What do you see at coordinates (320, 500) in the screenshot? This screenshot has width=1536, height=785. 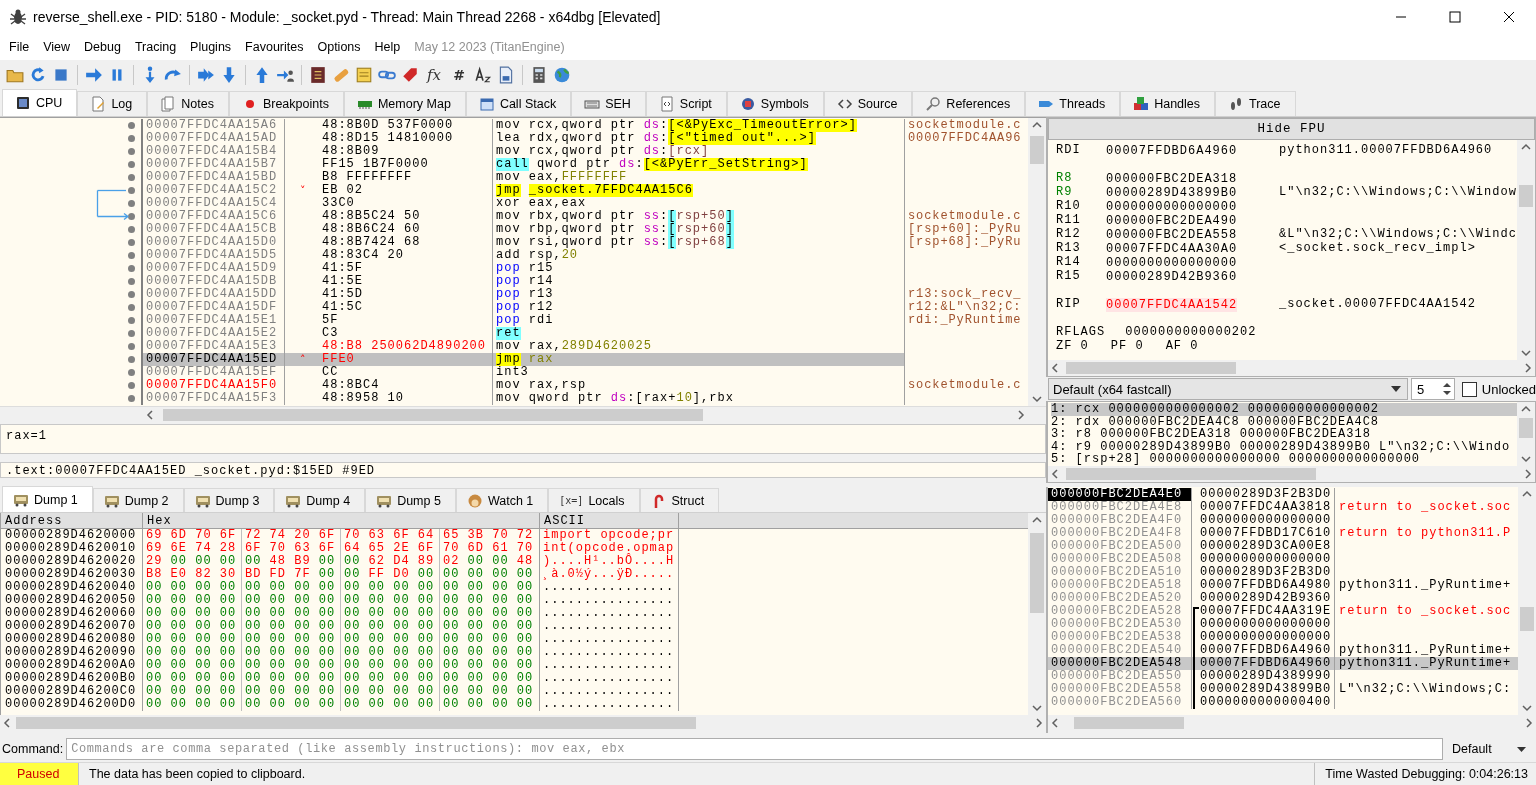 I see `tab: Dump 4` at bounding box center [320, 500].